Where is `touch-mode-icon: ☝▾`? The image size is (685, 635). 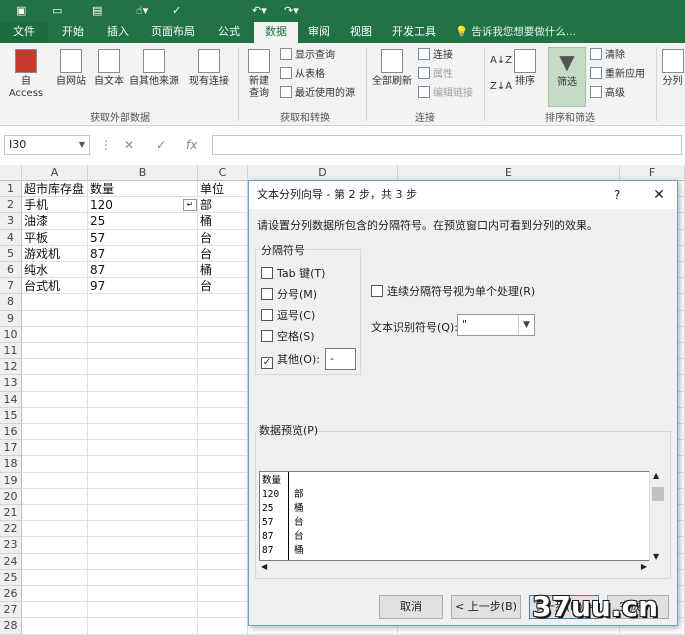 touch-mode-icon: ☝▾ is located at coordinates (142, 11).